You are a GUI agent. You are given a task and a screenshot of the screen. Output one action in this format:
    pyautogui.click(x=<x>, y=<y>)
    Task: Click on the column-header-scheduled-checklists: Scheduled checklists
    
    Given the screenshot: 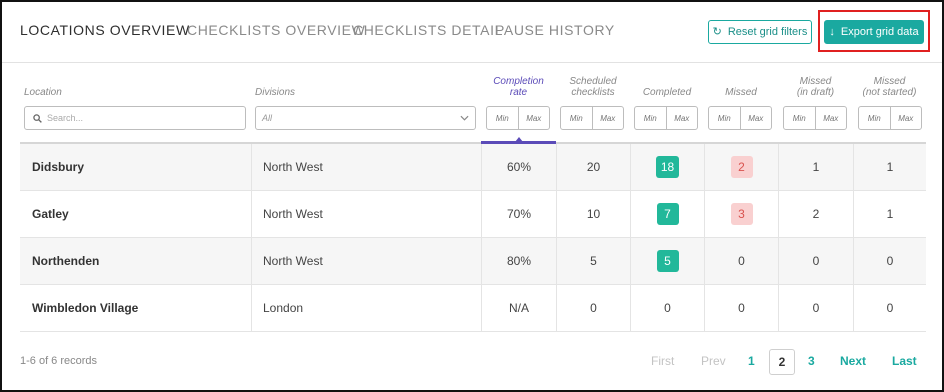 What is the action you would take?
    pyautogui.click(x=593, y=87)
    